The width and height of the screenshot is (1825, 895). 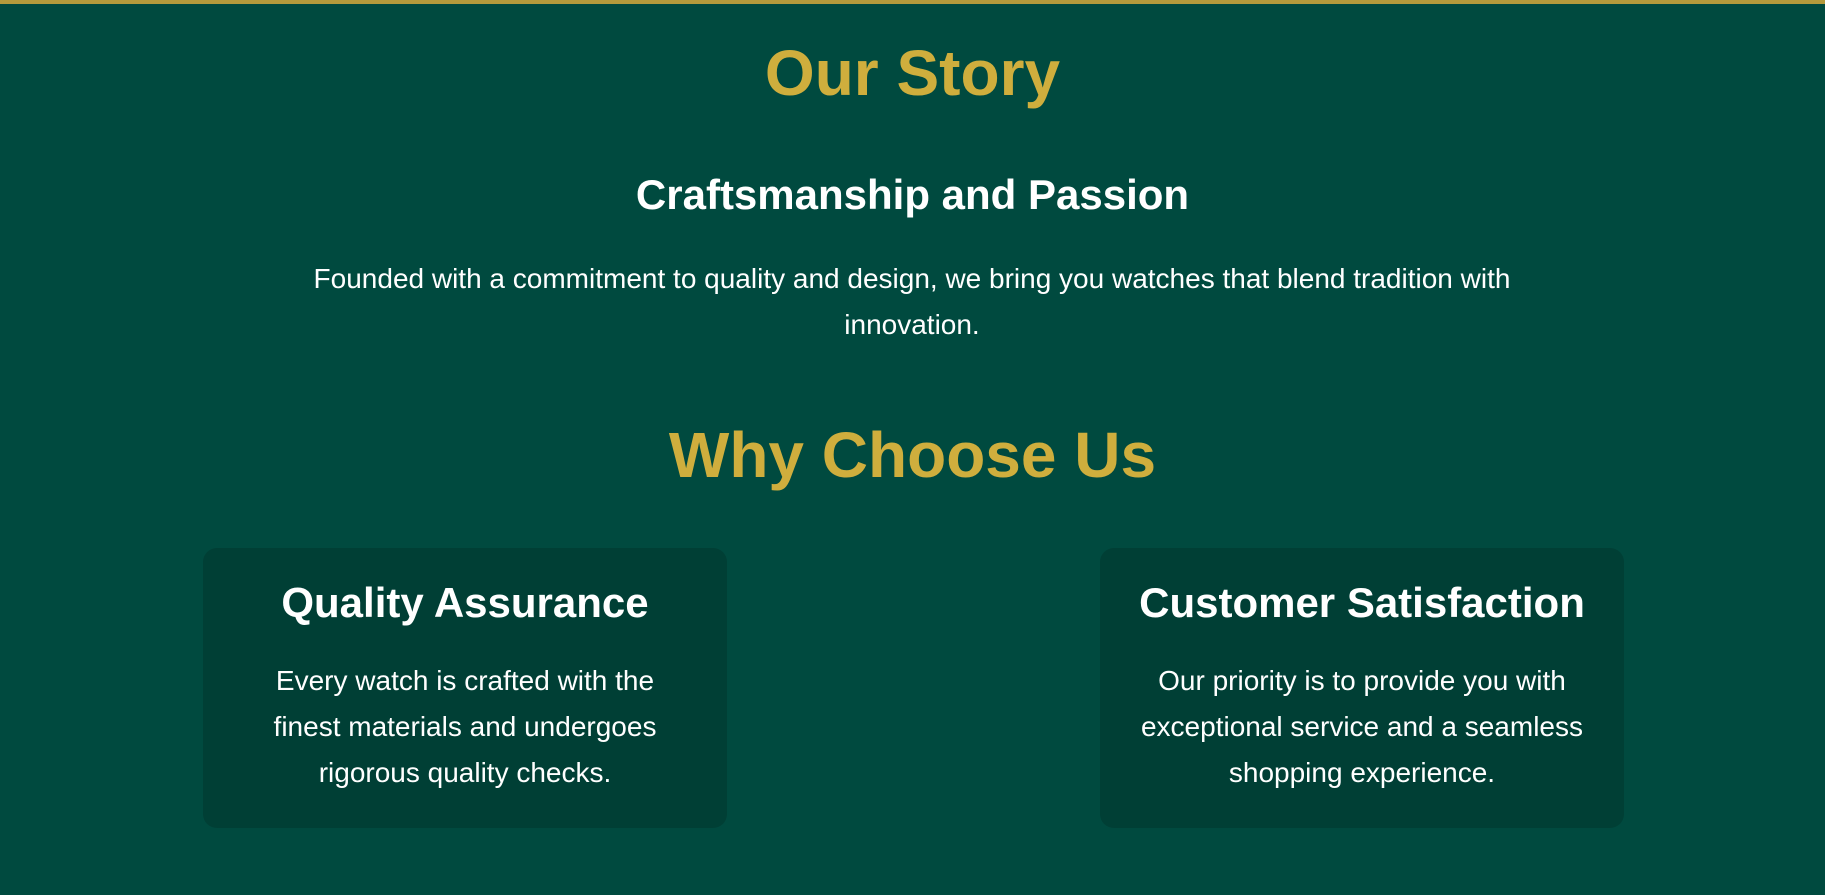 I want to click on why-choose-us-heading: Why Choose Us, so click(x=912, y=455).